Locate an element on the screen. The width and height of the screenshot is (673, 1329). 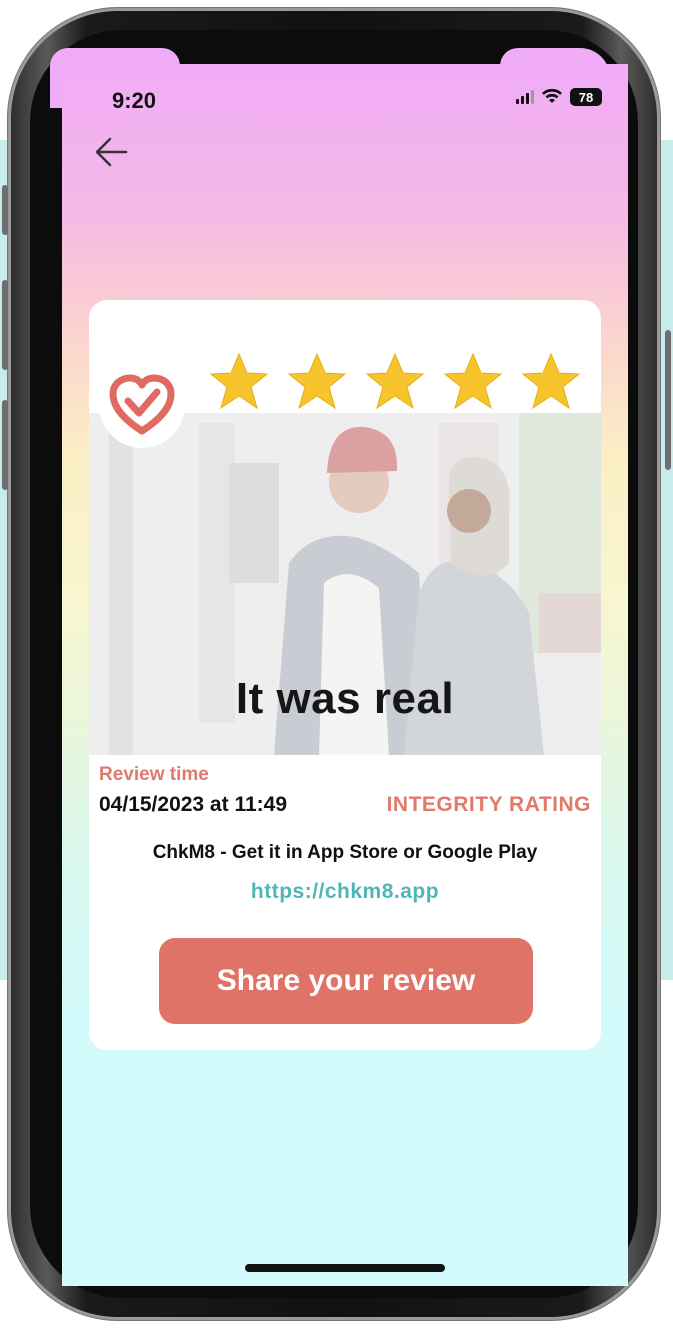
home-indicator is located at coordinates (345, 1268).